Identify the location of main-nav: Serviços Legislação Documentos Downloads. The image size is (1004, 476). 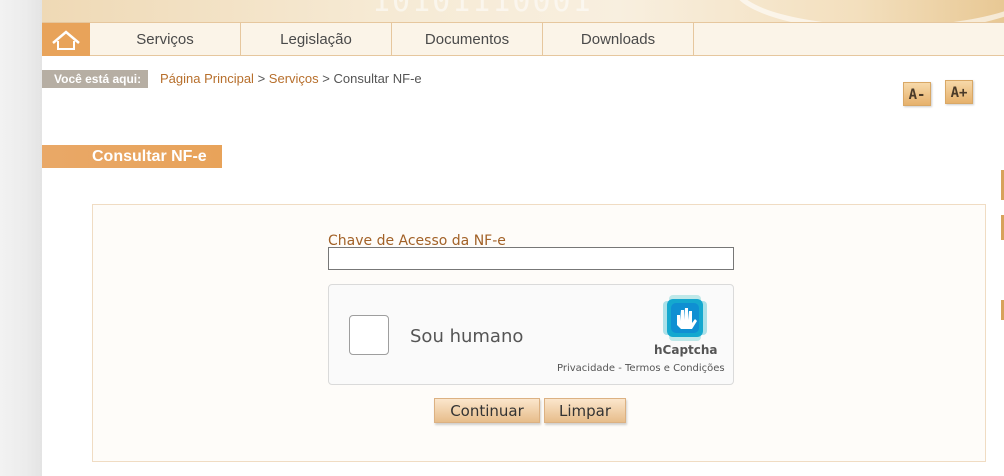
(523, 39).